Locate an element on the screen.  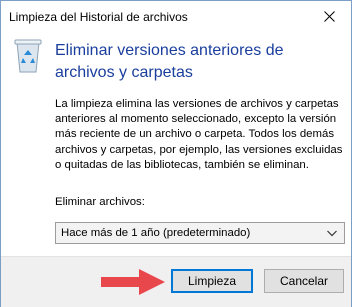
dropdown-selected-value: Hace más de 1 año (predeterminado) is located at coordinates (156, 233).